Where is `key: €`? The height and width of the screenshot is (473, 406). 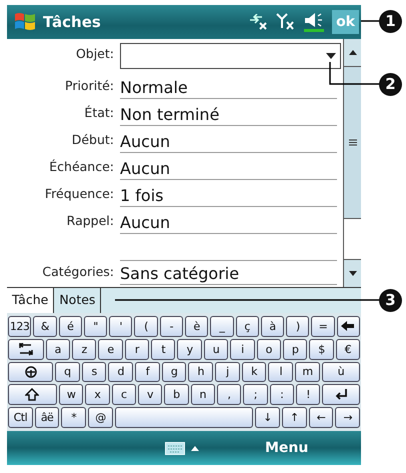 key: € is located at coordinates (348, 349).